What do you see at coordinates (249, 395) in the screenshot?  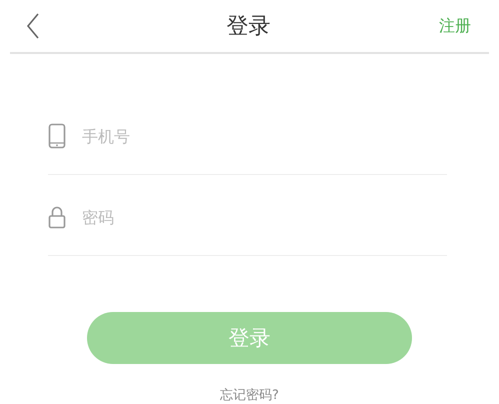 I see `forgot-password-link: 忘记密码?` at bounding box center [249, 395].